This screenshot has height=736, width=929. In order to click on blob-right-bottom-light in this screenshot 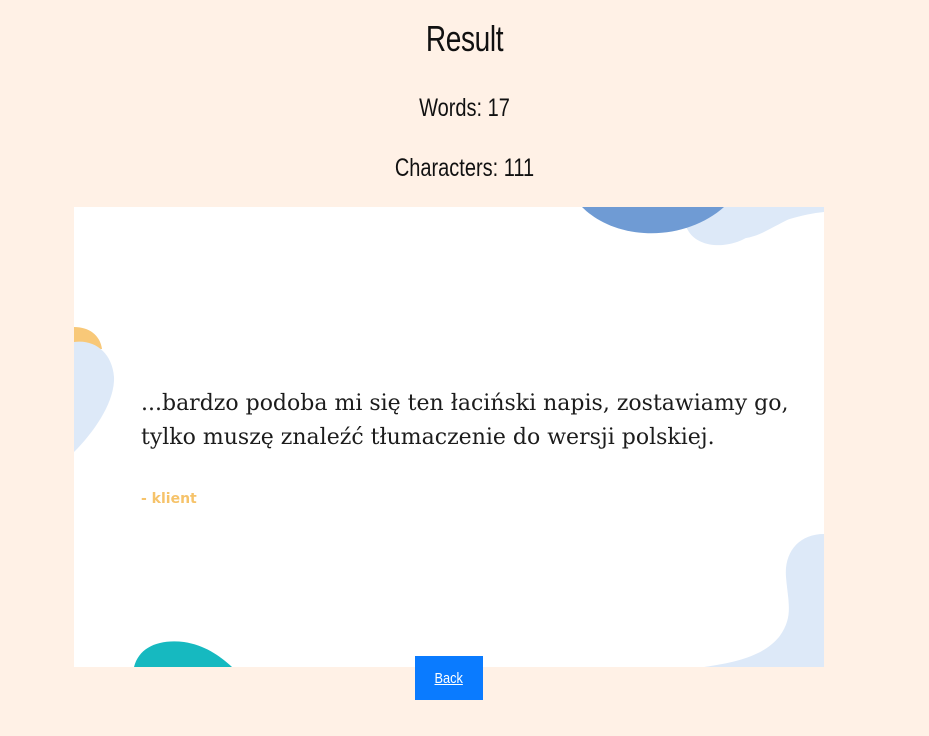, I will do `click(764, 600)`.